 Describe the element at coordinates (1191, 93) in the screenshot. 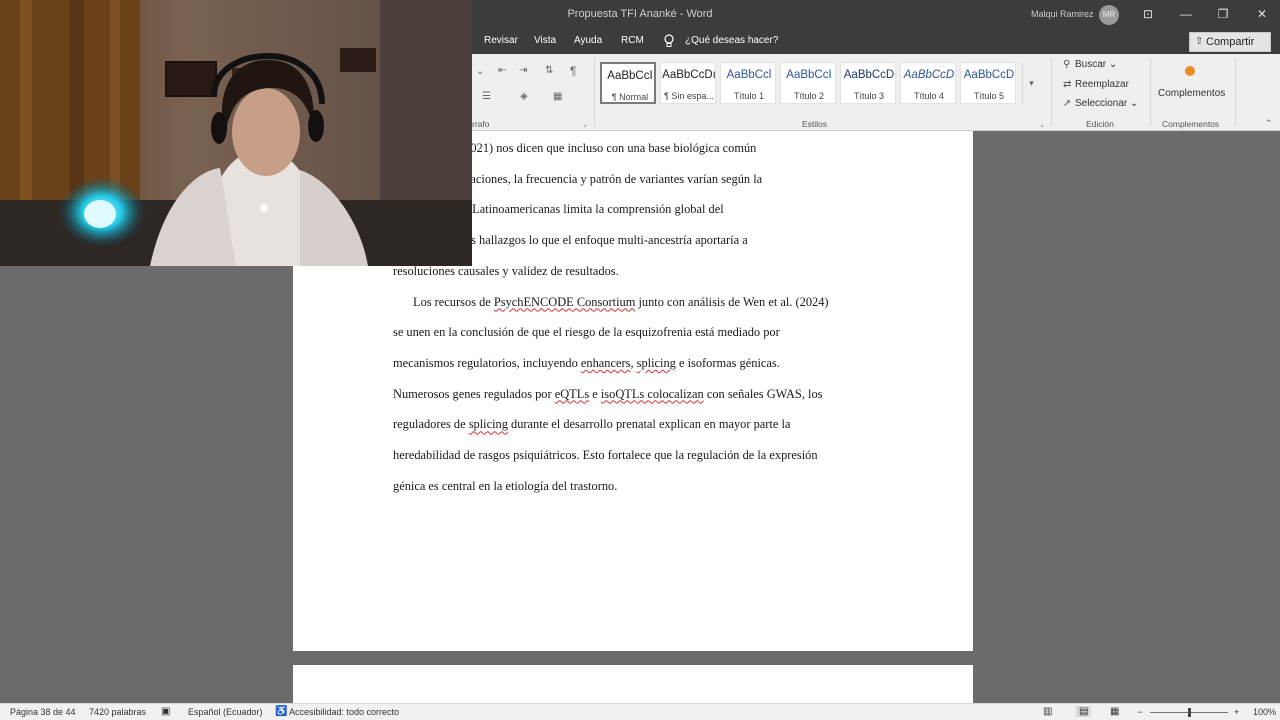

I see `addins-button: Complementos` at that location.